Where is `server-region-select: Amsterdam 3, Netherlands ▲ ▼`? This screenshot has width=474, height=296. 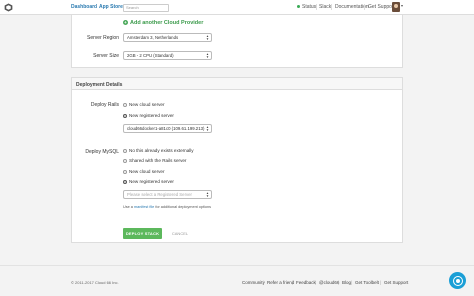
server-region-select: Amsterdam 3, Netherlands ▲ ▼ is located at coordinates (167, 37).